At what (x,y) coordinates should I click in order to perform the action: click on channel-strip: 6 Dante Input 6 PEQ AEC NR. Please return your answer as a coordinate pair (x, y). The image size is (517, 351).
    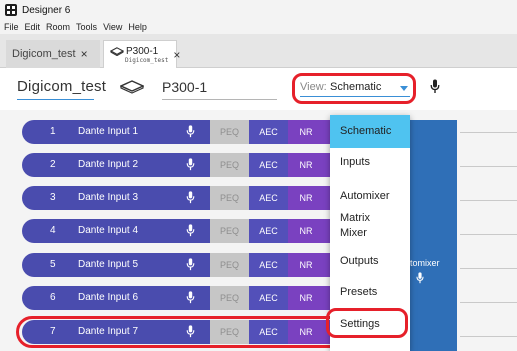
    Looking at the image, I should click on (195, 298).